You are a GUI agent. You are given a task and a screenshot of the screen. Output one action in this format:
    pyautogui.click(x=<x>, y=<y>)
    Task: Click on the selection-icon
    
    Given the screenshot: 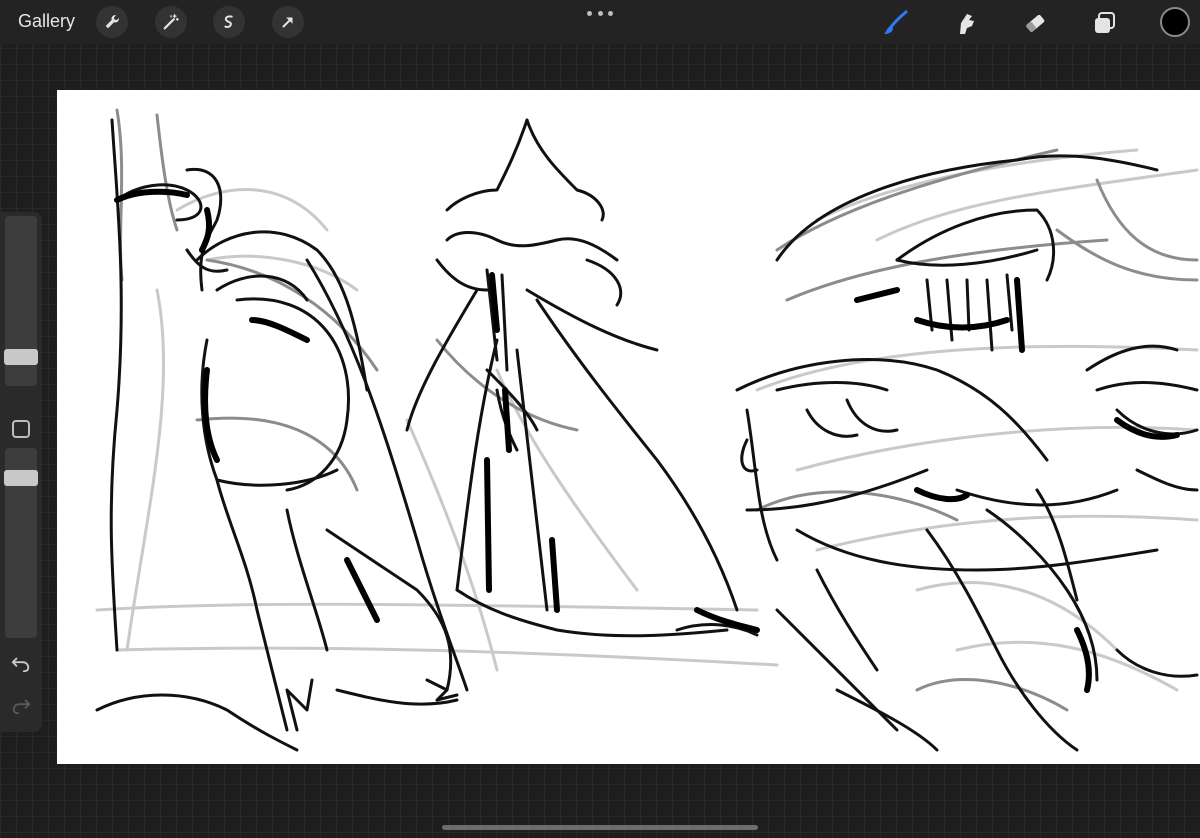 What is the action you would take?
    pyautogui.click(x=229, y=22)
    